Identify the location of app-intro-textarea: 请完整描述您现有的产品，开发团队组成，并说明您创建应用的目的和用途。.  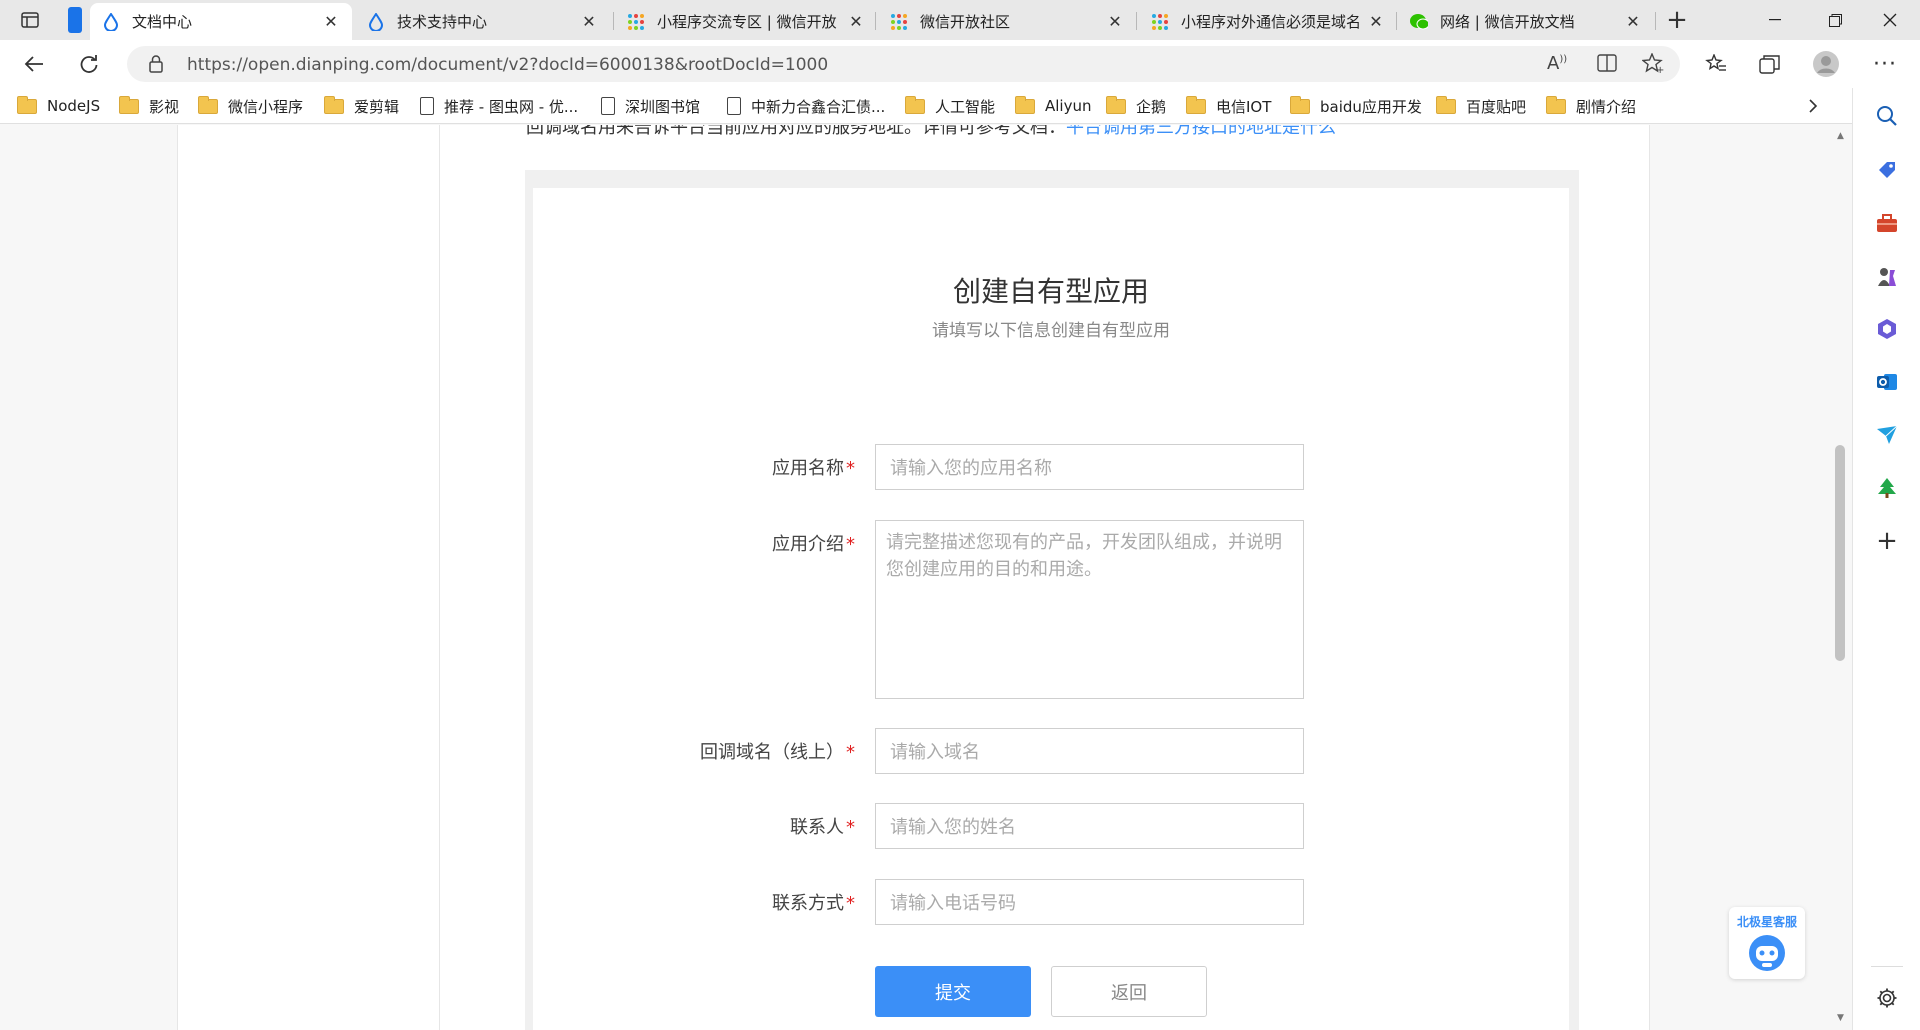
(1089, 609).